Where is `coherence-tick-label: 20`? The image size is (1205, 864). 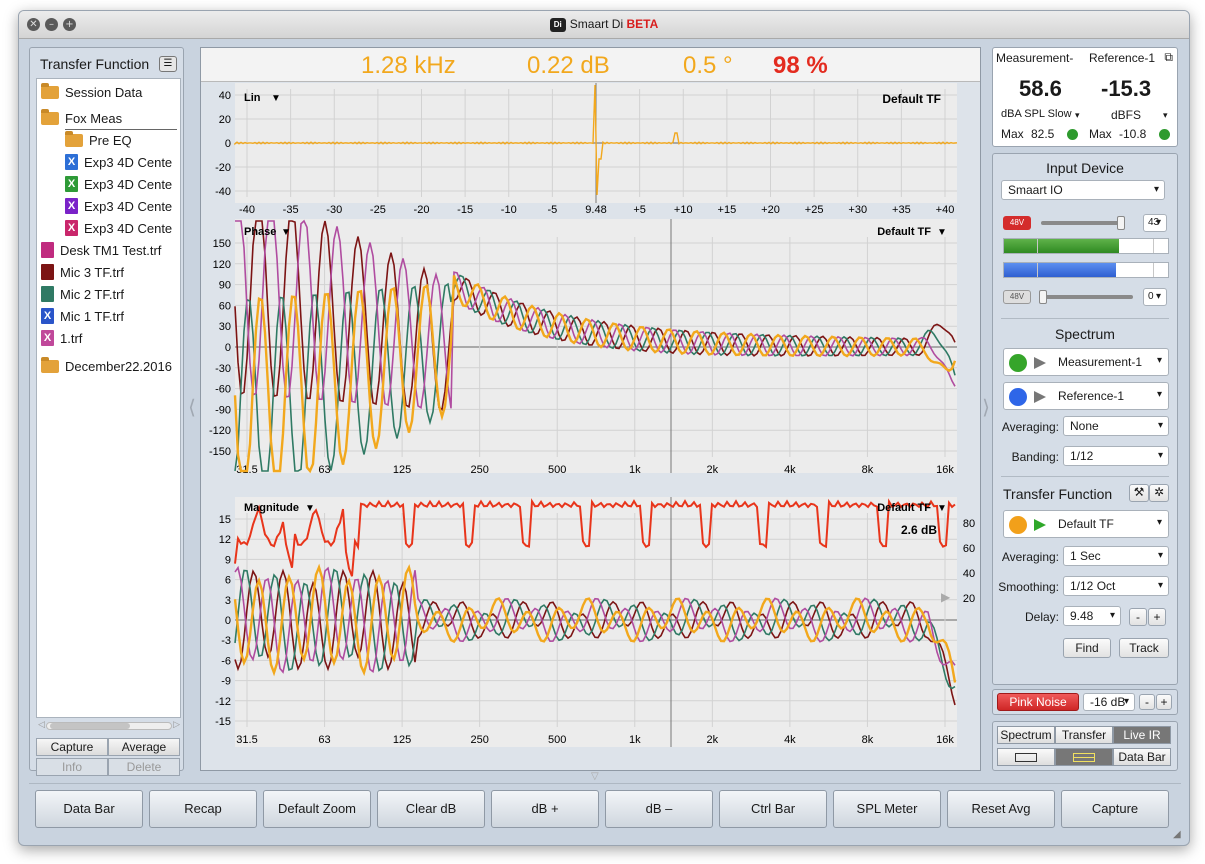 coherence-tick-label: 20 is located at coordinates (969, 599).